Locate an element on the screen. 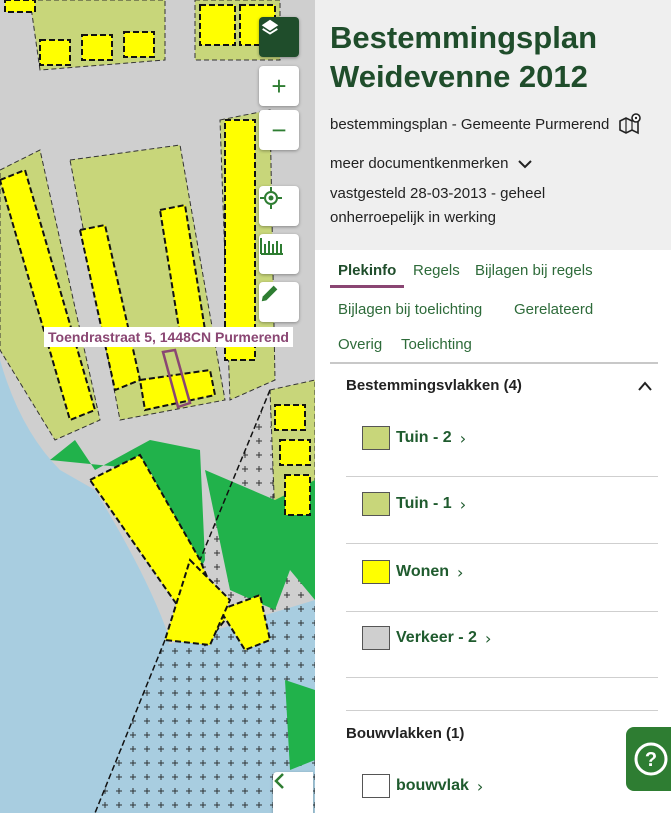 Image resolution: width=671 pixels, height=813 pixels. zoom-in-button: + is located at coordinates (279, 86).